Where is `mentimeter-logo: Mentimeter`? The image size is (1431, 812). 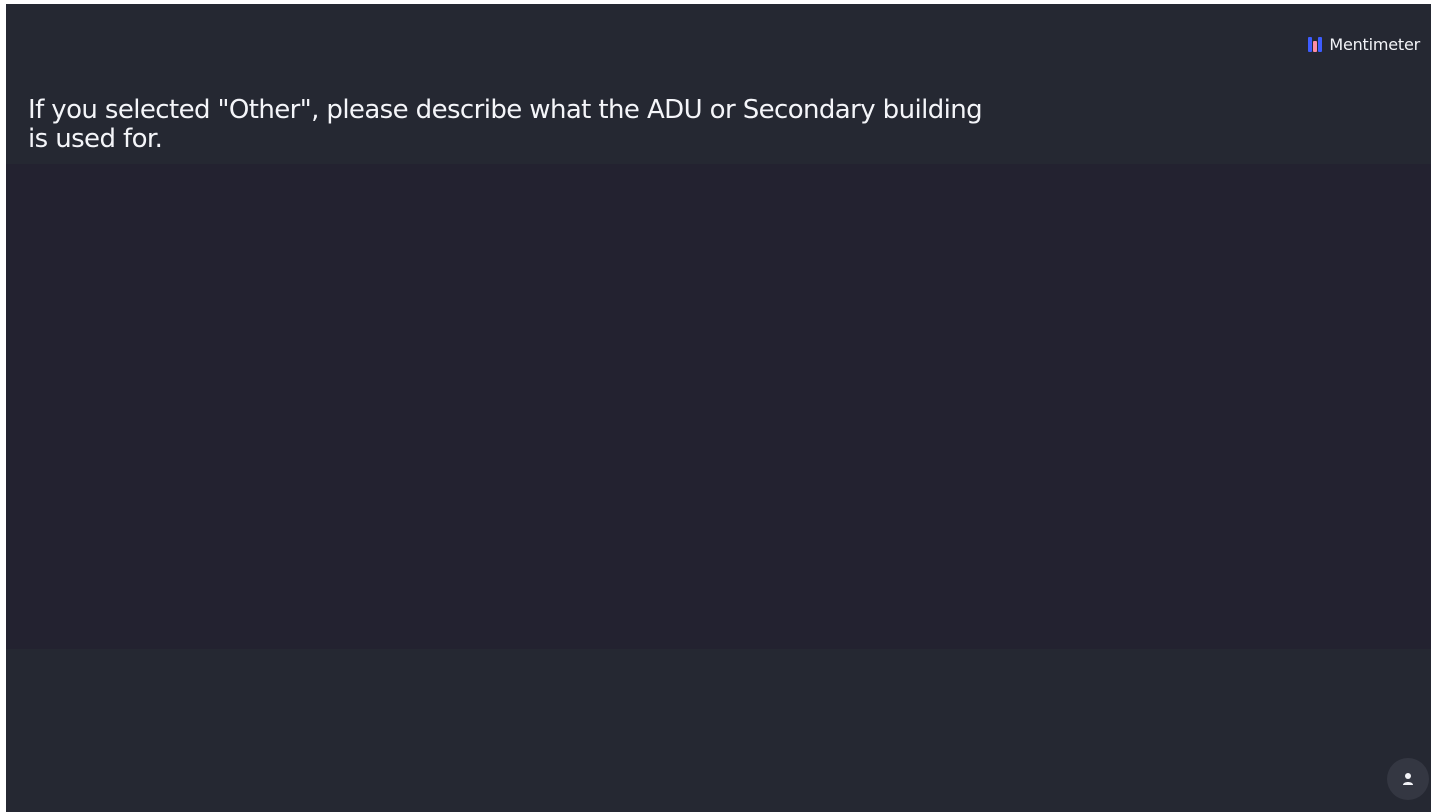 mentimeter-logo: Mentimeter is located at coordinates (1364, 44).